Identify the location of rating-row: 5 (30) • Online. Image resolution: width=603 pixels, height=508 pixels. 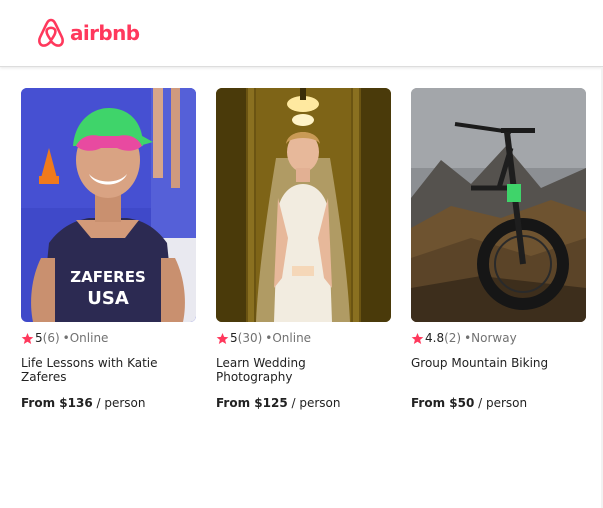
(303, 338).